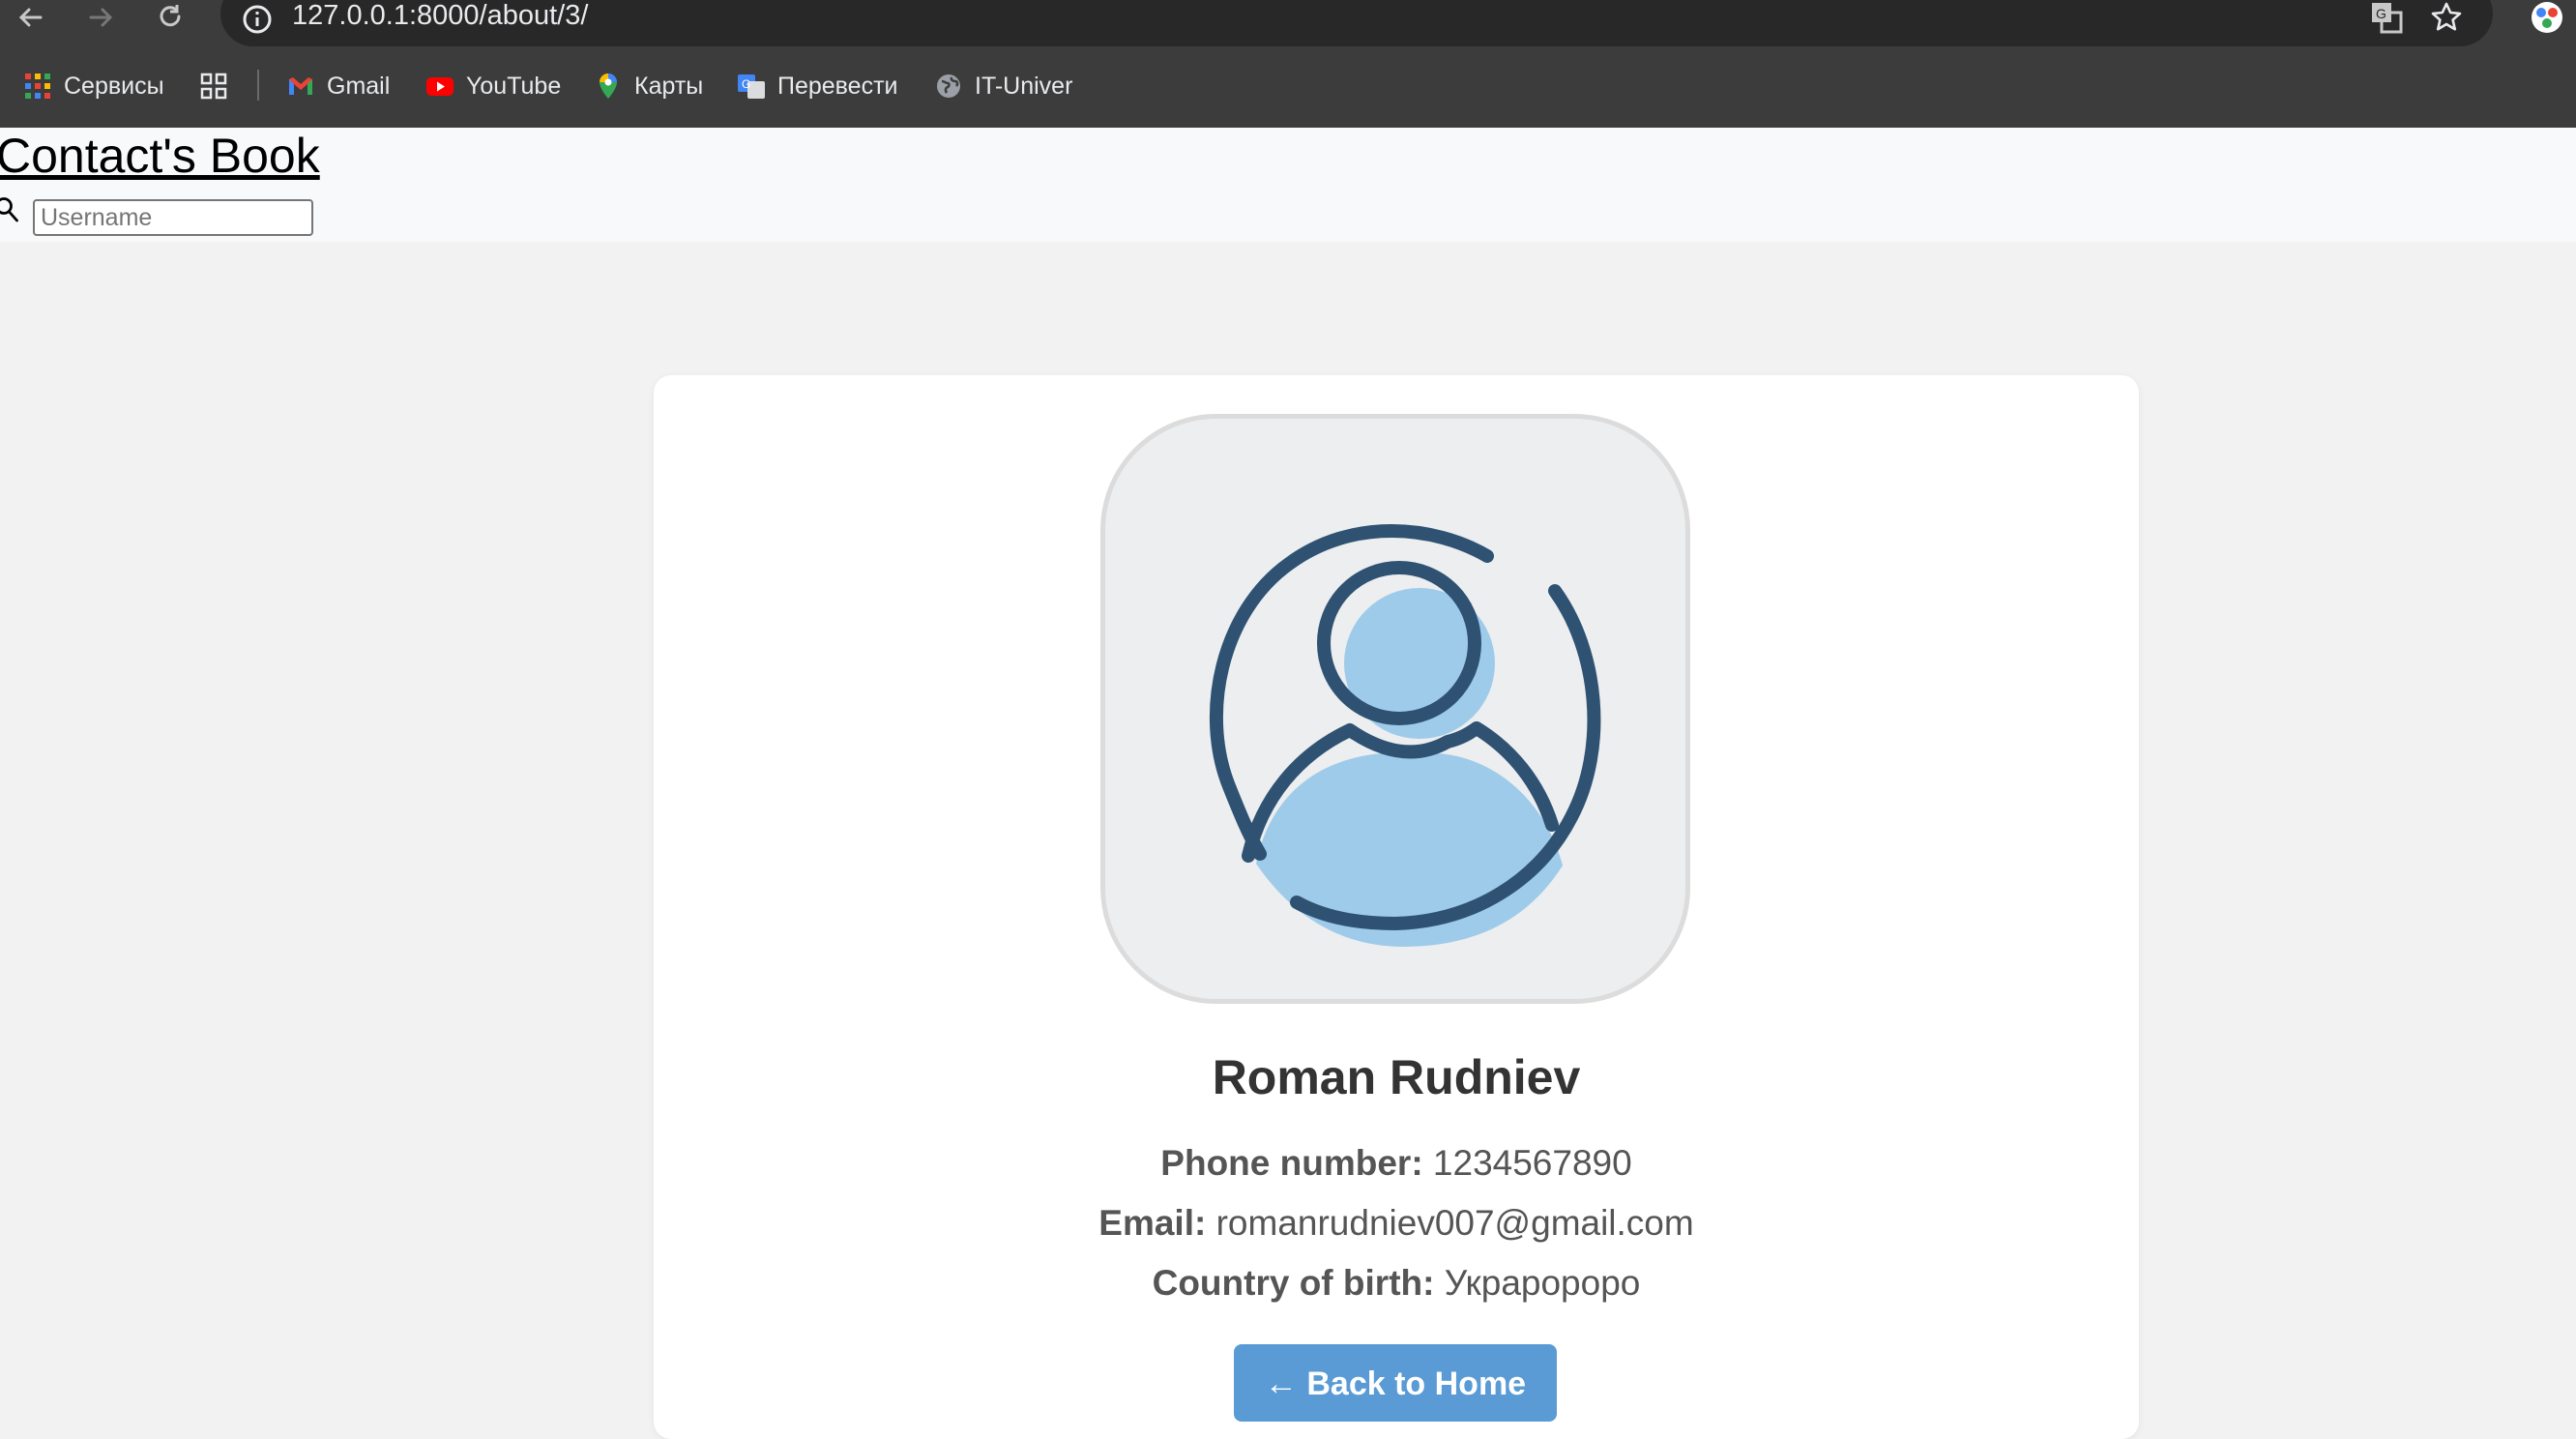  Describe the element at coordinates (37, 86) in the screenshot. I see `apps-grid-icon` at that location.